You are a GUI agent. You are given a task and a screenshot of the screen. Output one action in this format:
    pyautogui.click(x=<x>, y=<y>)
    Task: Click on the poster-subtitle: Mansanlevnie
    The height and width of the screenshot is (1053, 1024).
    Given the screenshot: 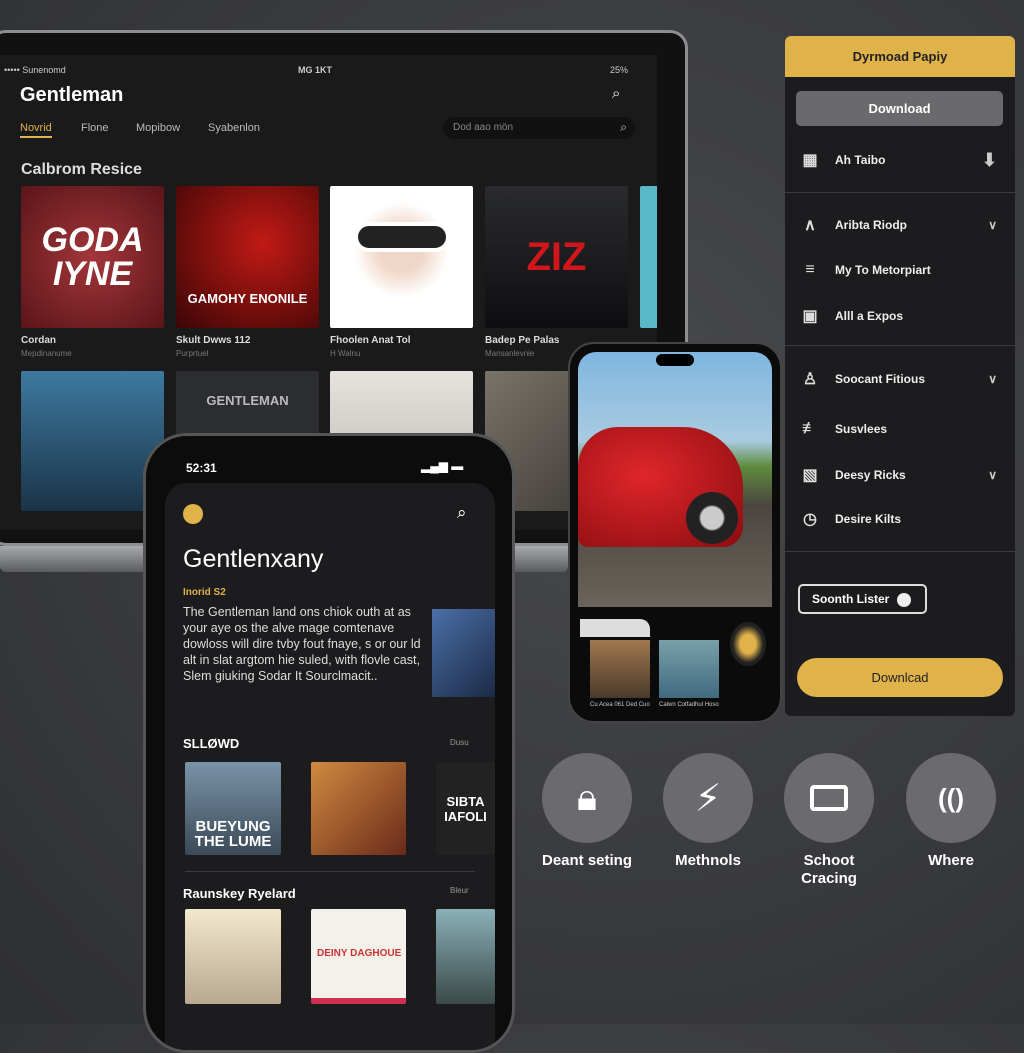 What is the action you would take?
    pyautogui.click(x=510, y=353)
    